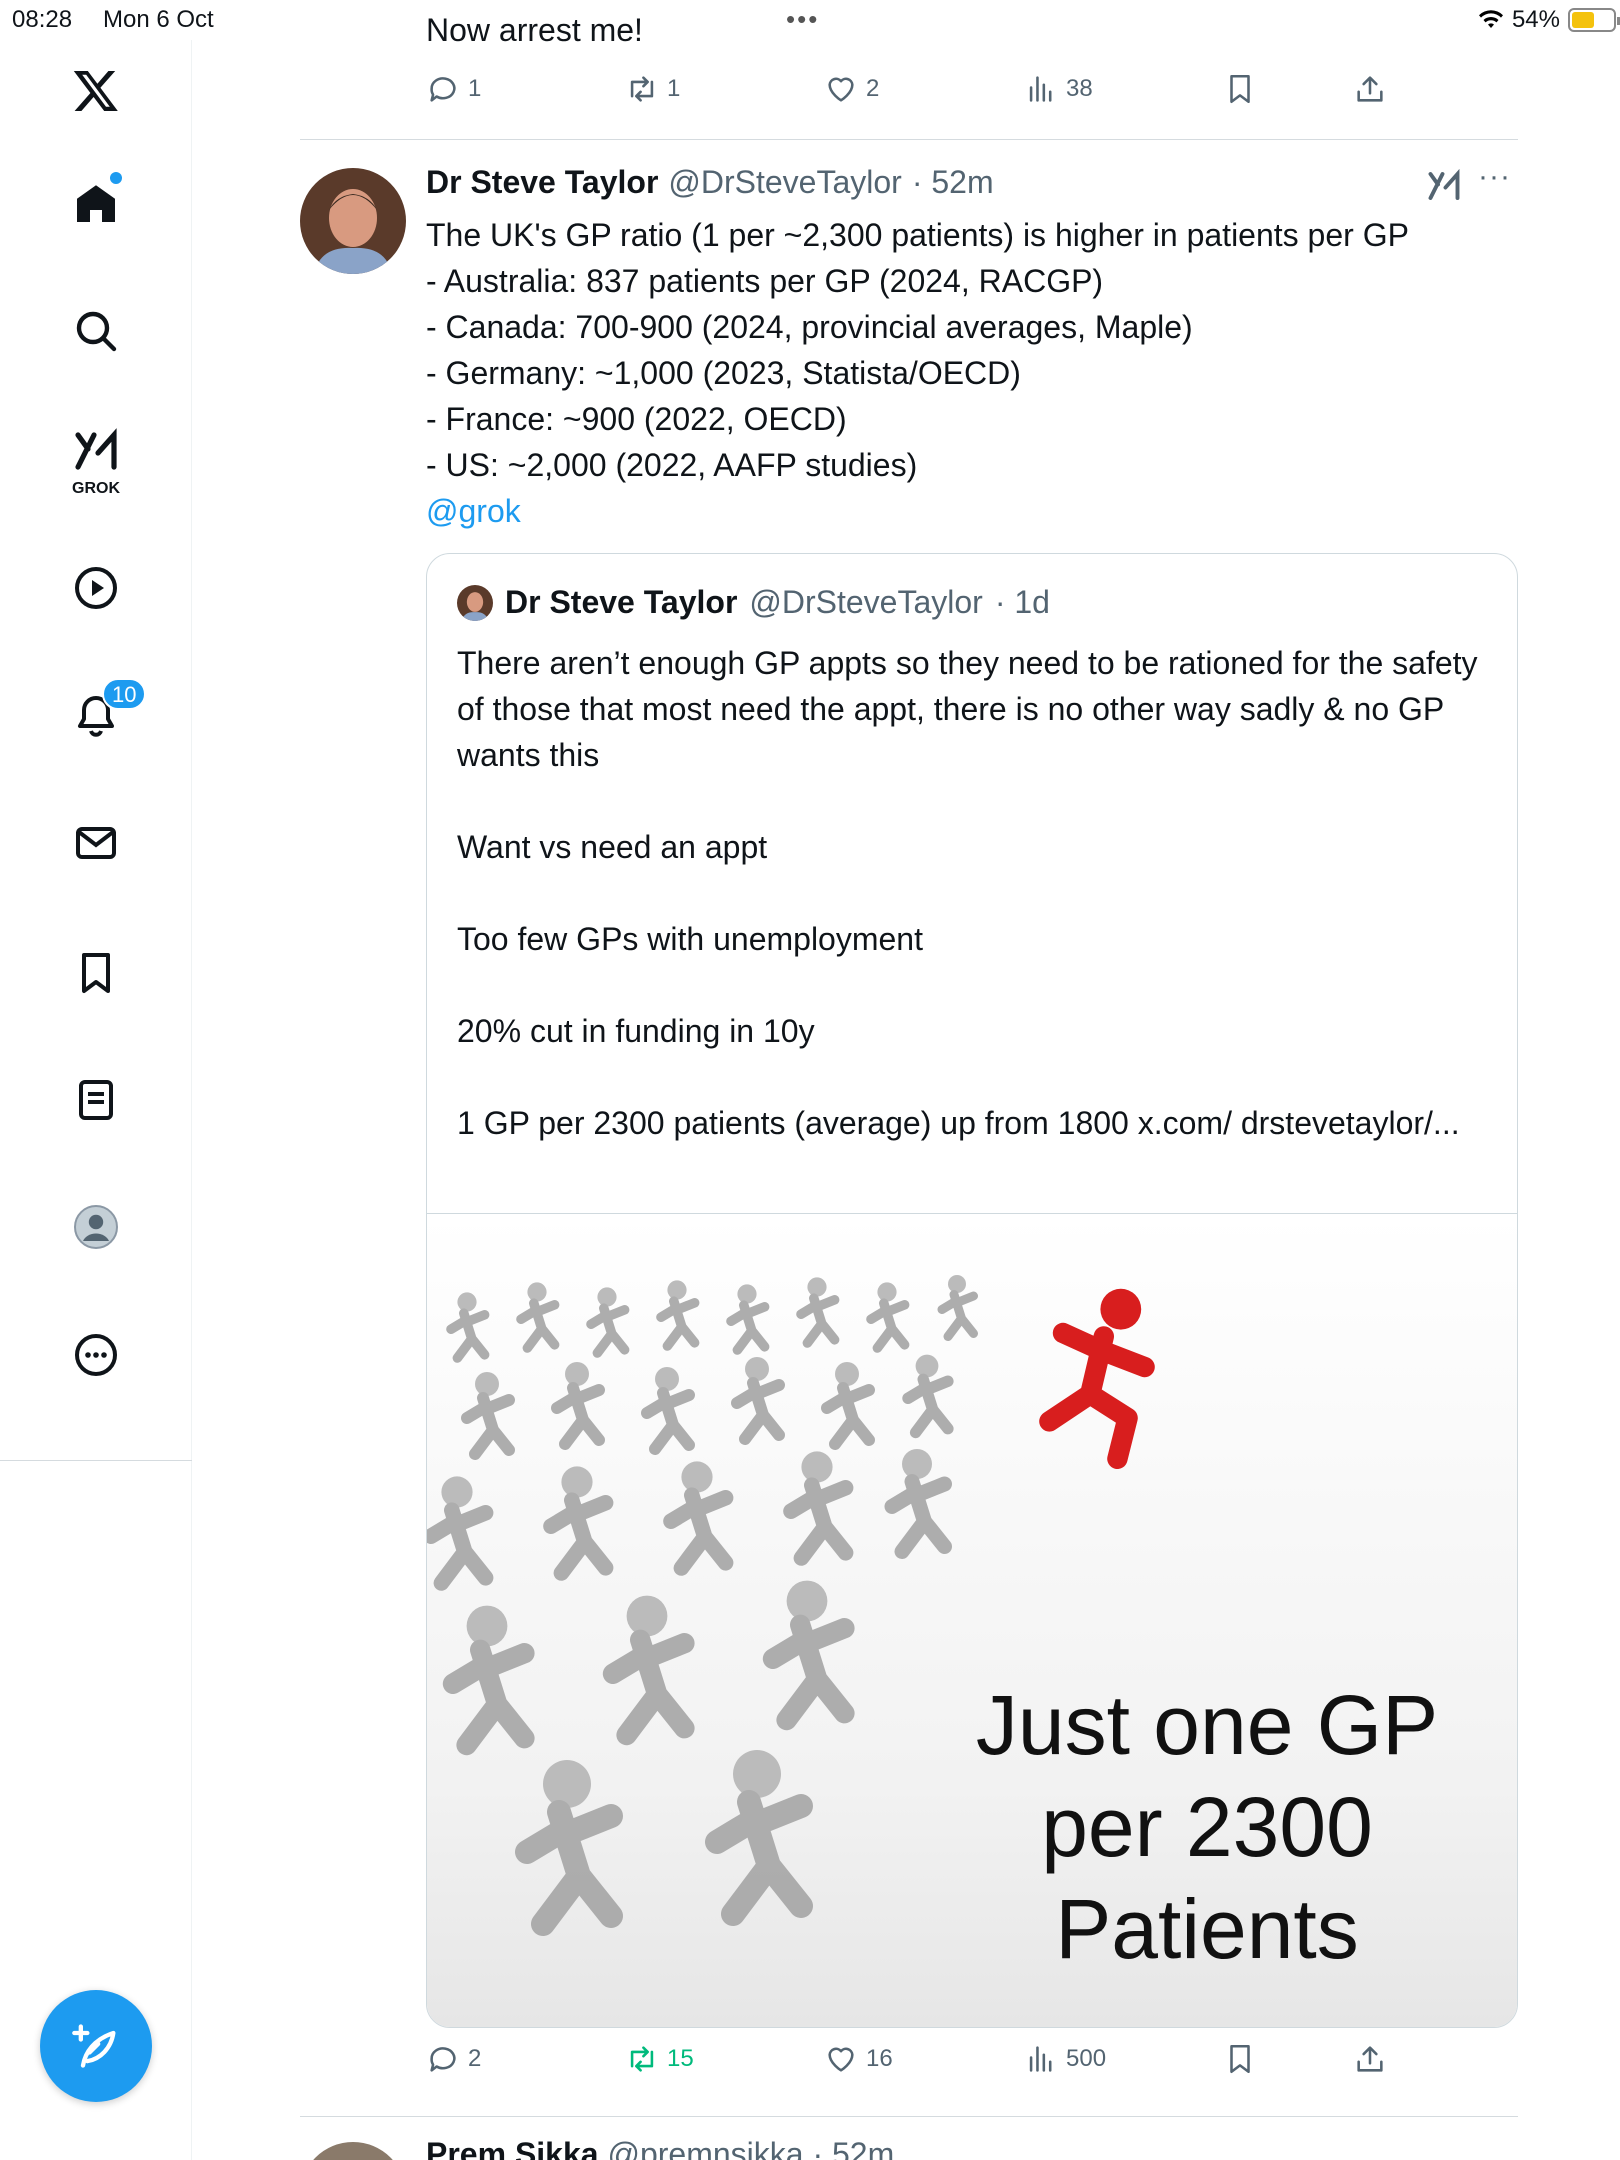 The image size is (1620, 2160). Describe the element at coordinates (475, 602) in the screenshot. I see `quote-avatar` at that location.